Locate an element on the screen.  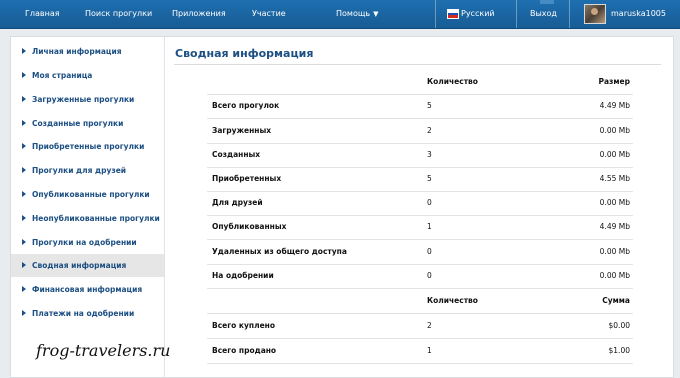
sidebar-item-label: Прогулки для друзей is located at coordinates (79, 170).